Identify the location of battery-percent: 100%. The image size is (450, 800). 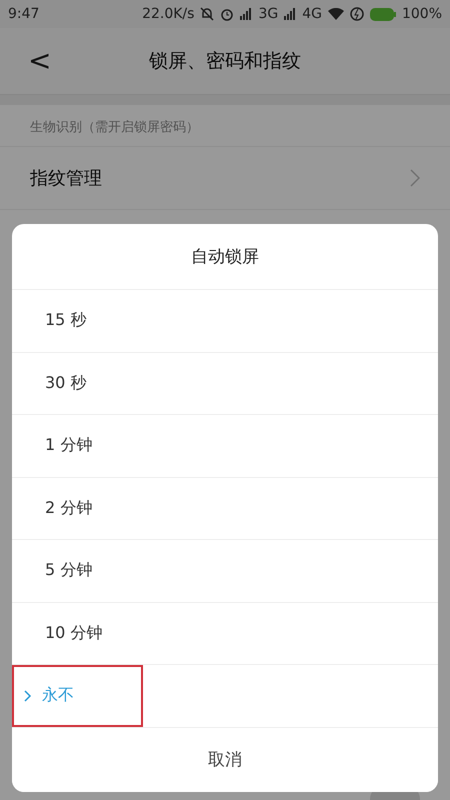
(422, 14).